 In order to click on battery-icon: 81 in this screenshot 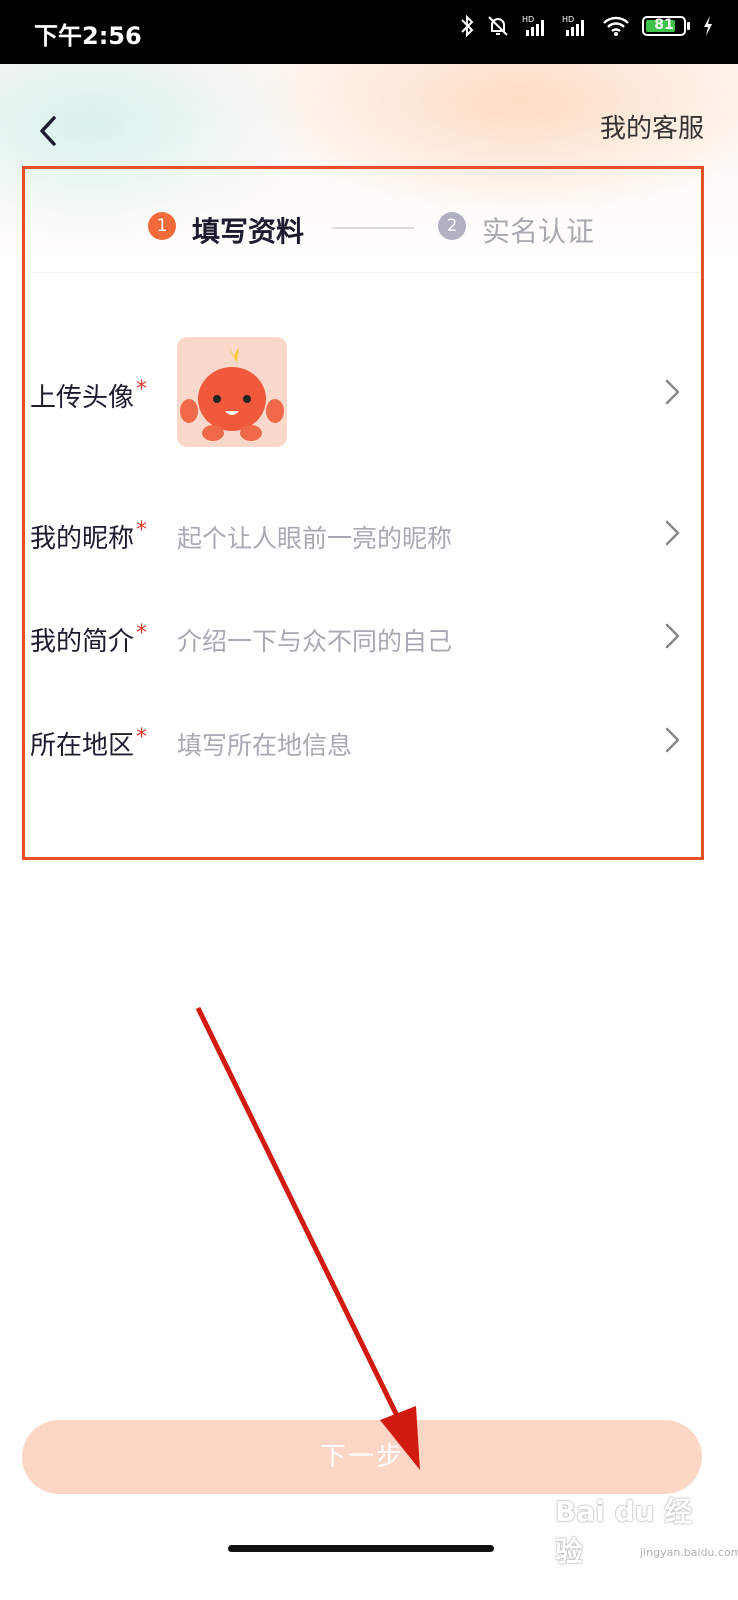, I will do `click(666, 26)`.